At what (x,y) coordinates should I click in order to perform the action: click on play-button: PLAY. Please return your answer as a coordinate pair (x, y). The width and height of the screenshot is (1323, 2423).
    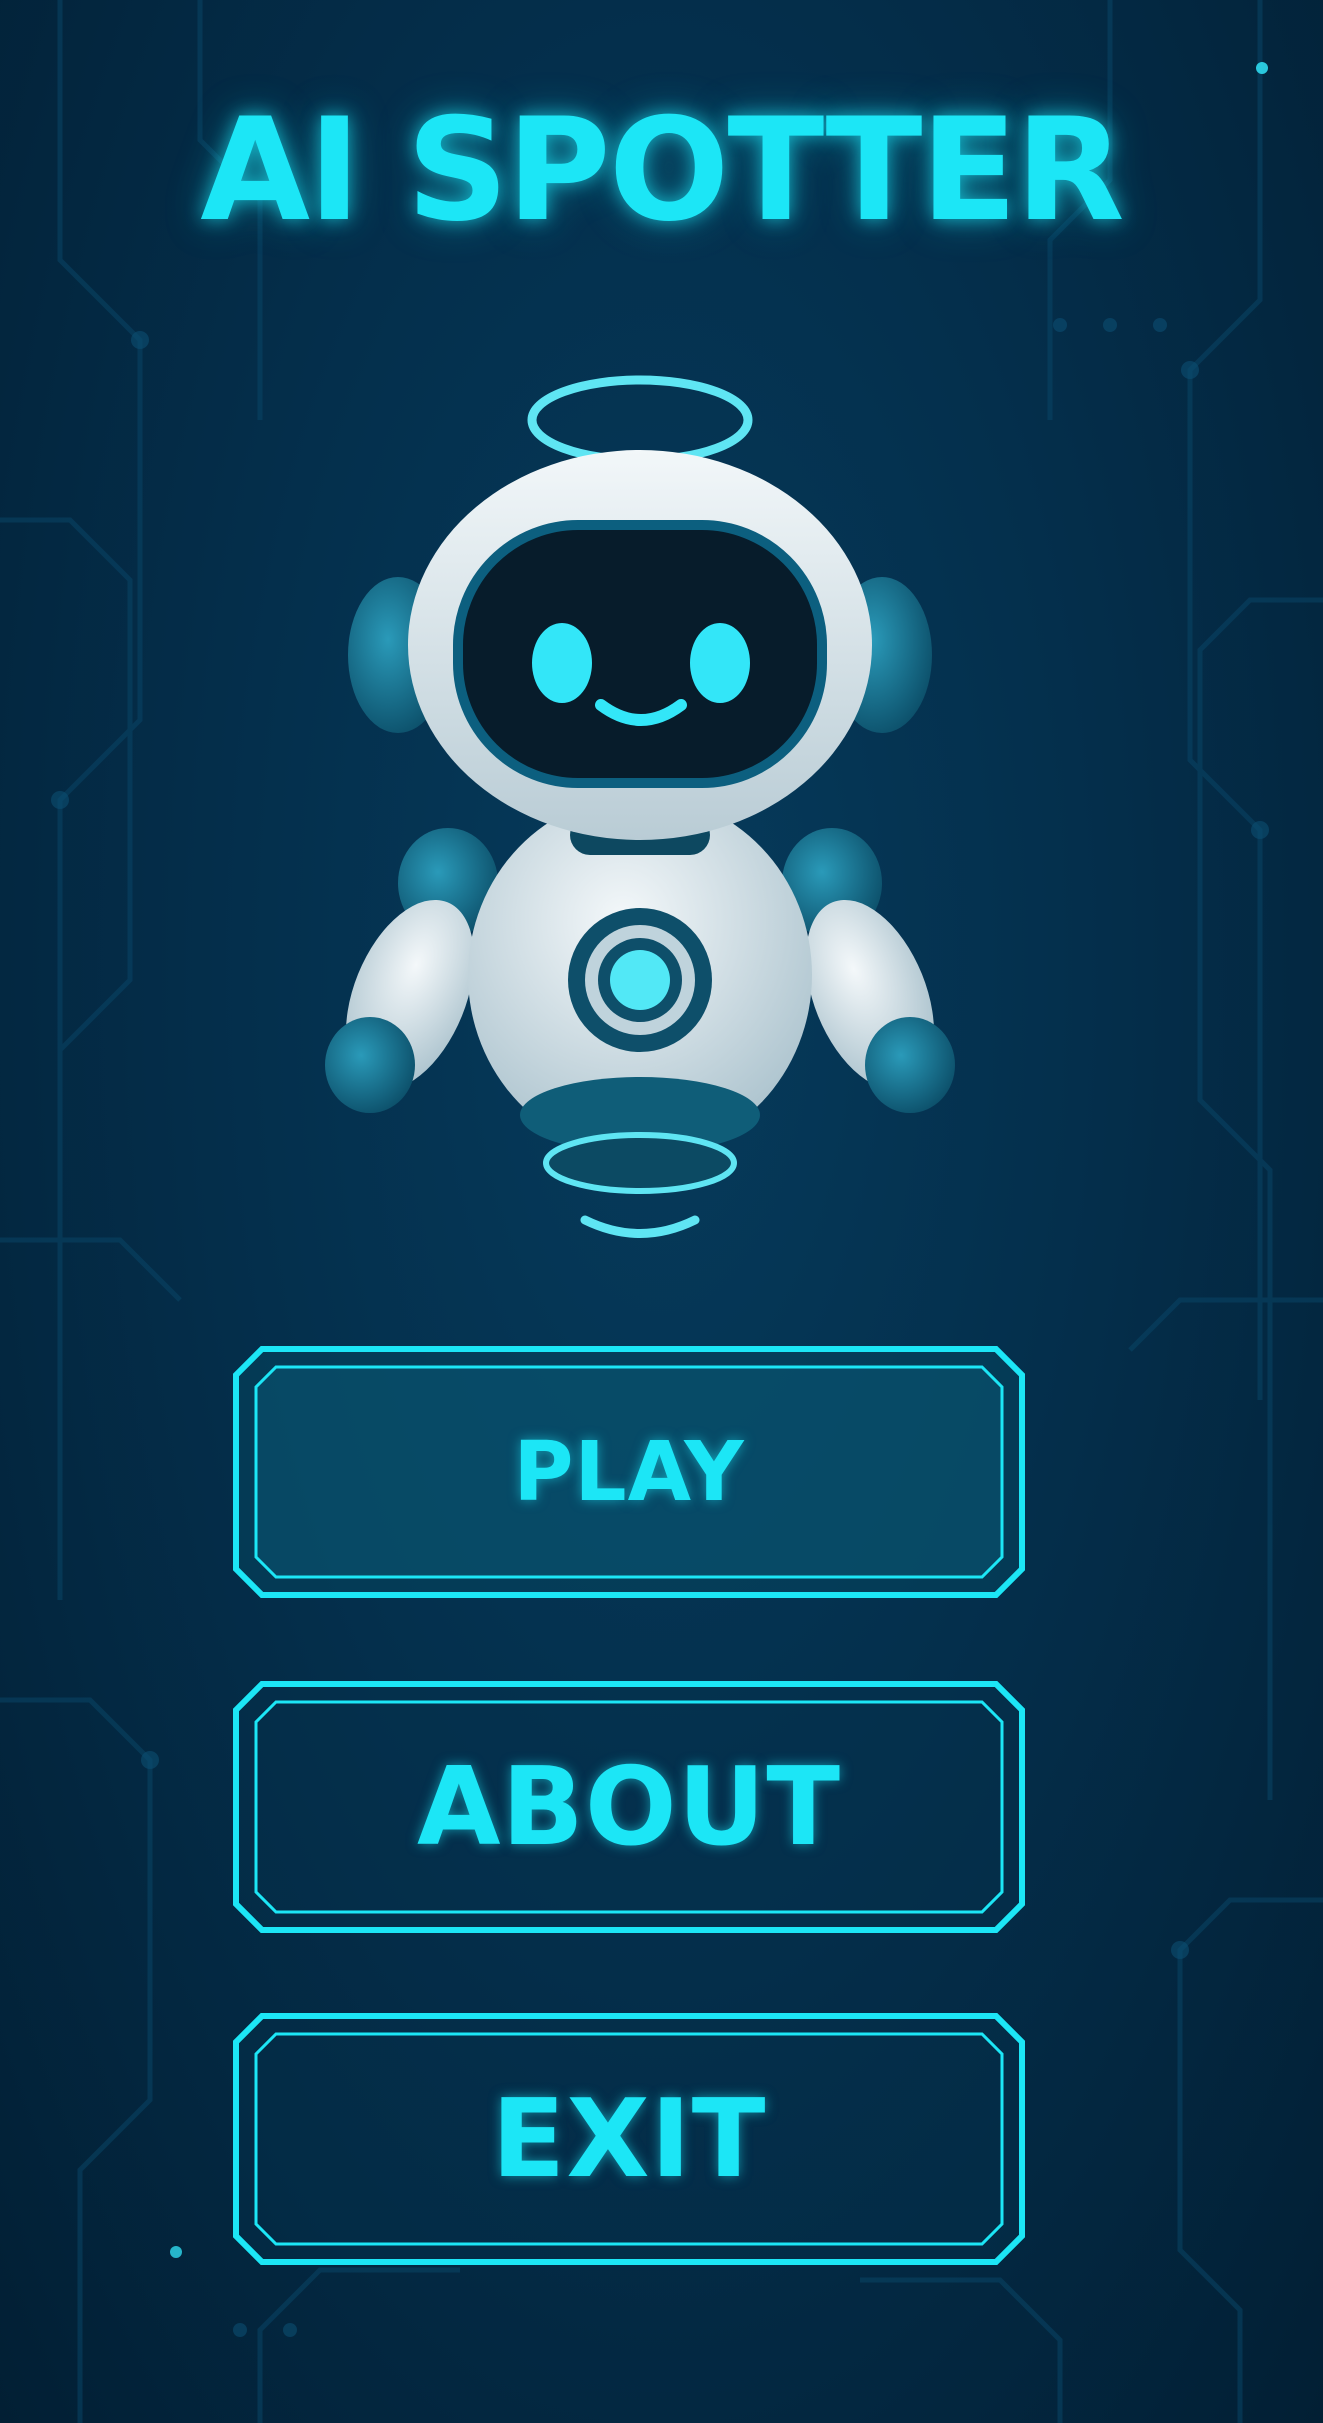
    Looking at the image, I should click on (629, 1472).